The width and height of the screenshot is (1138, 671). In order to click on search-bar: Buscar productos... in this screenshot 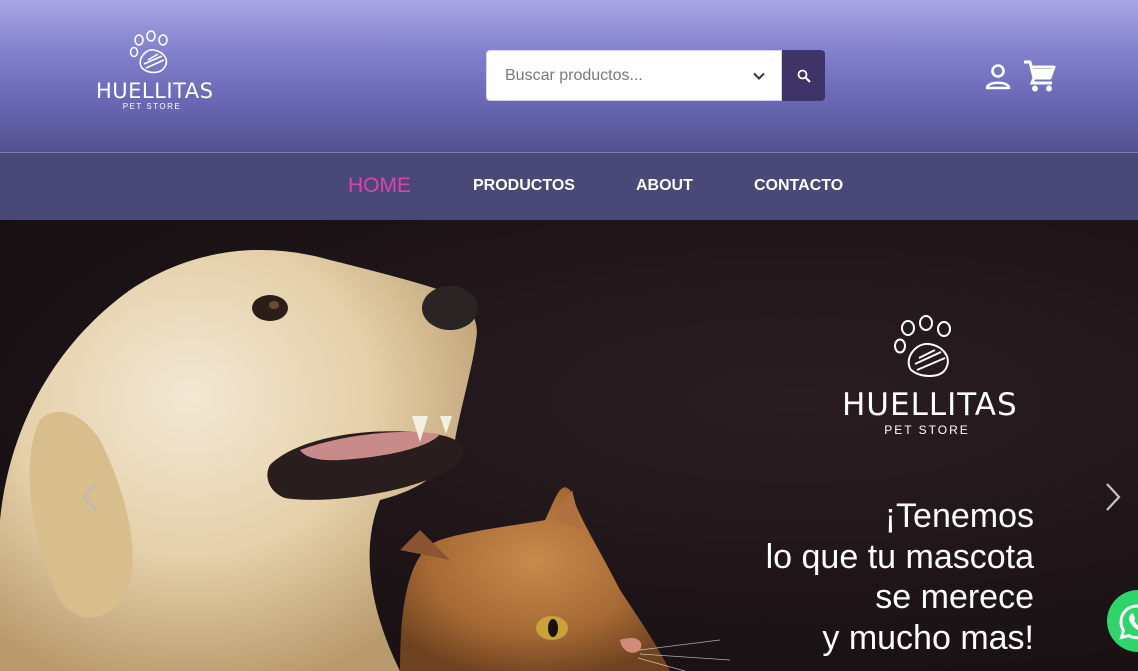, I will do `click(655, 75)`.